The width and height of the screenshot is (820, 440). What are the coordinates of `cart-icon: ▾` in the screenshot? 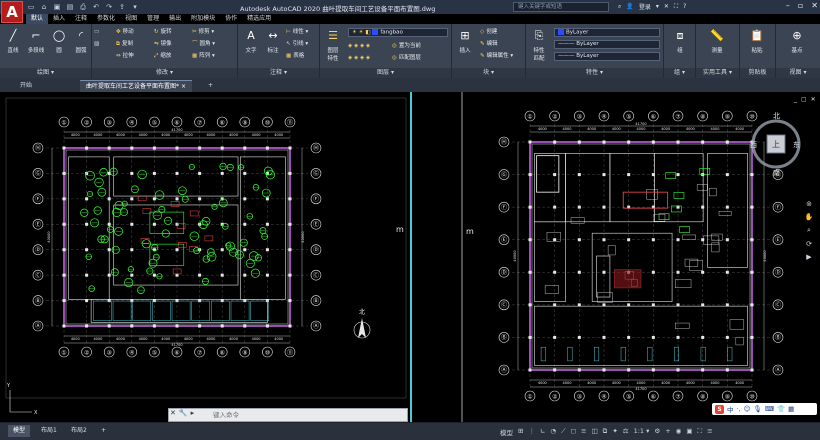 It's located at (657, 6).